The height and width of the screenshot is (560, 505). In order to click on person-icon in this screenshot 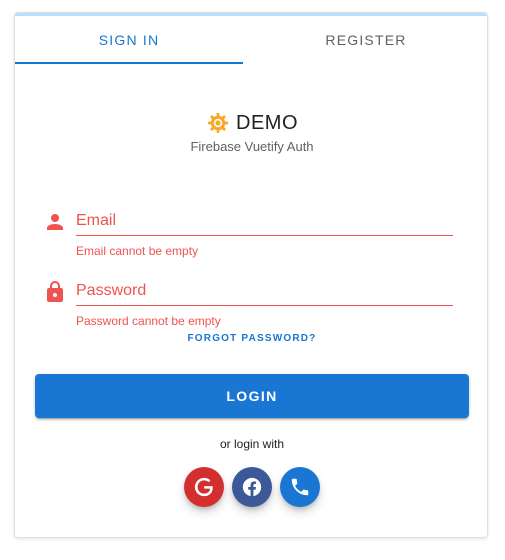, I will do `click(55, 222)`.